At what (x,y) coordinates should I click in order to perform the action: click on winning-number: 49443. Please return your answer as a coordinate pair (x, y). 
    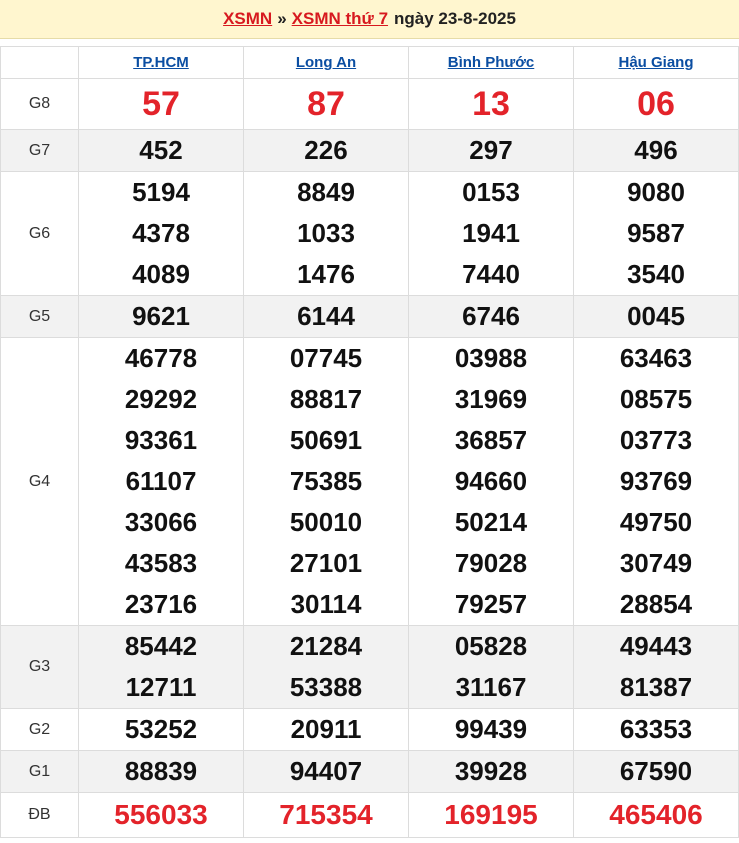
    Looking at the image, I should click on (656, 646).